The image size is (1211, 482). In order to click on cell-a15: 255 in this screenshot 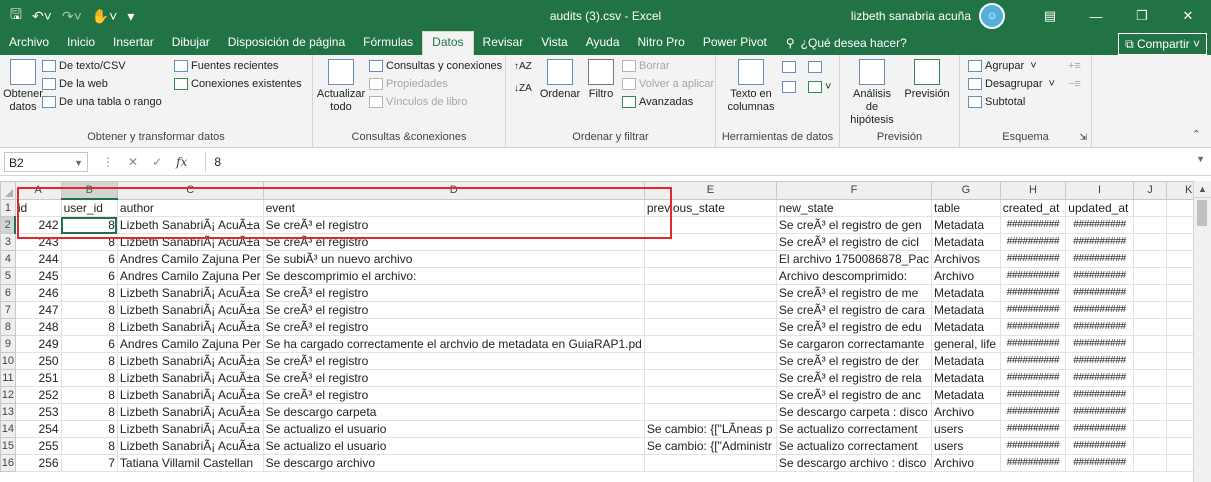, I will do `click(38, 446)`.